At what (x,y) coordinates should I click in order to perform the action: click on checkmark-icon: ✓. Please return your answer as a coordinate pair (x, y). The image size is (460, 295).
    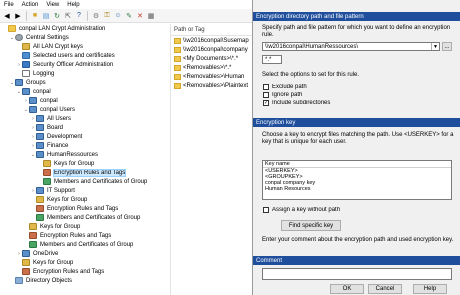
    Looking at the image, I should click on (266, 103).